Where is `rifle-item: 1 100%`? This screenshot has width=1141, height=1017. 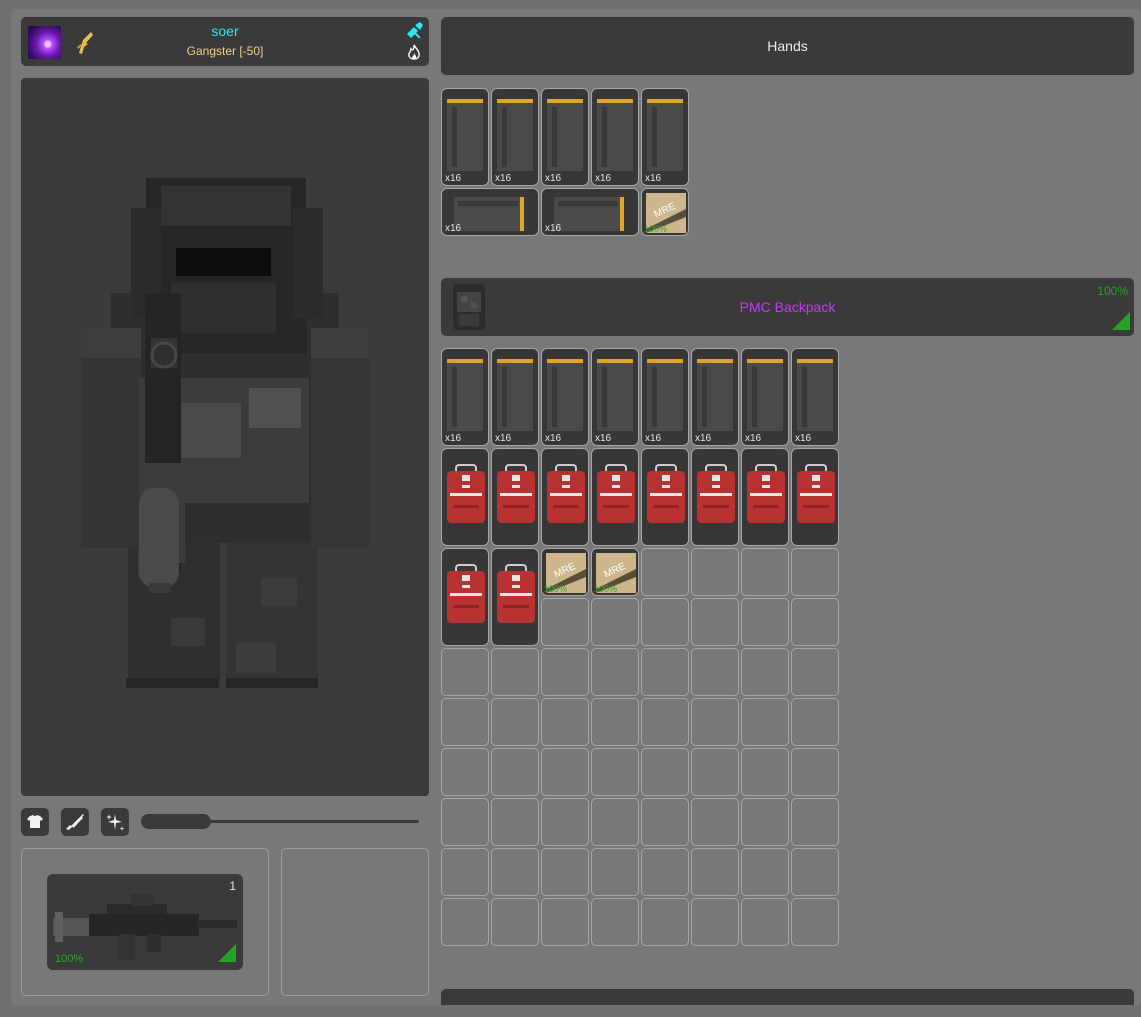
rifle-item: 1 100% is located at coordinates (145, 922).